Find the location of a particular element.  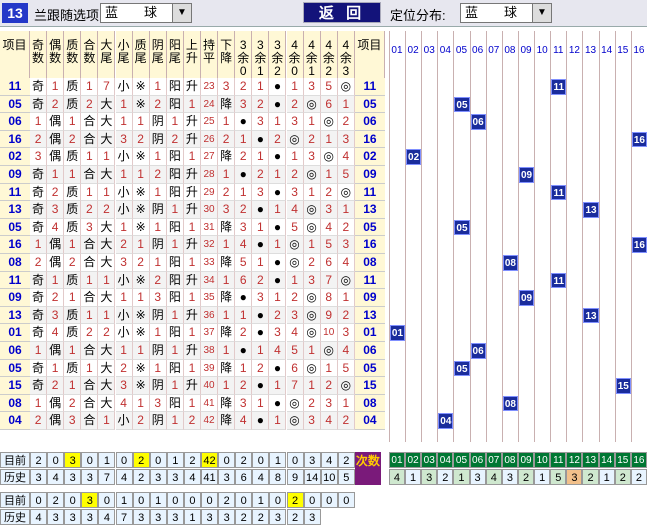

row-value: 34 is located at coordinates (210, 280).